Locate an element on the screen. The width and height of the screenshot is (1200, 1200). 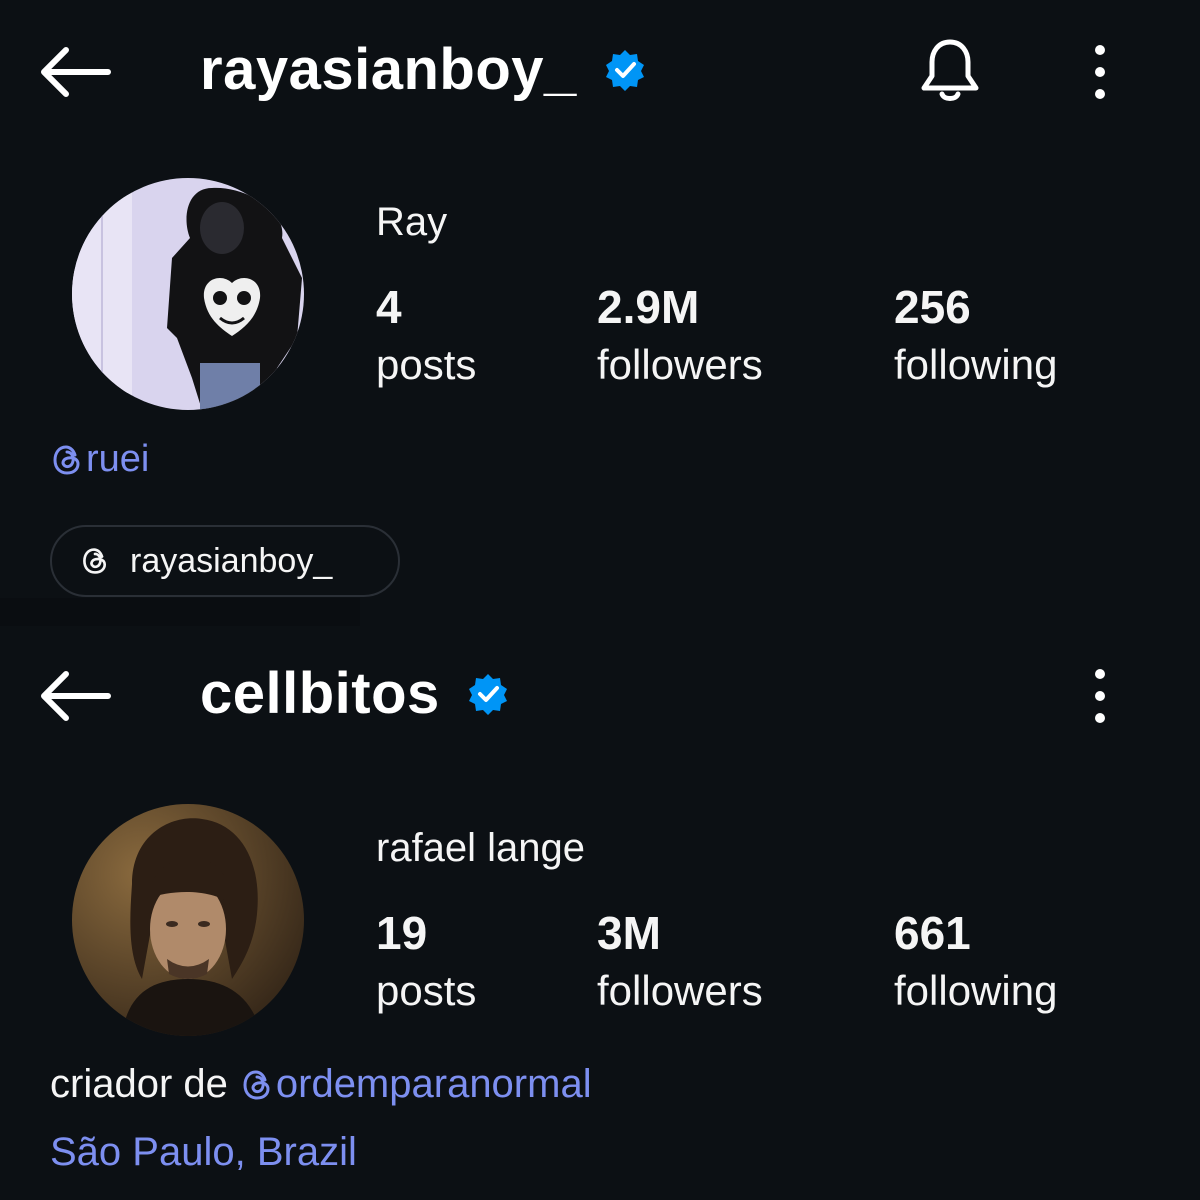
stat-followers: 2.9M followers is located at coordinates (680, 336).